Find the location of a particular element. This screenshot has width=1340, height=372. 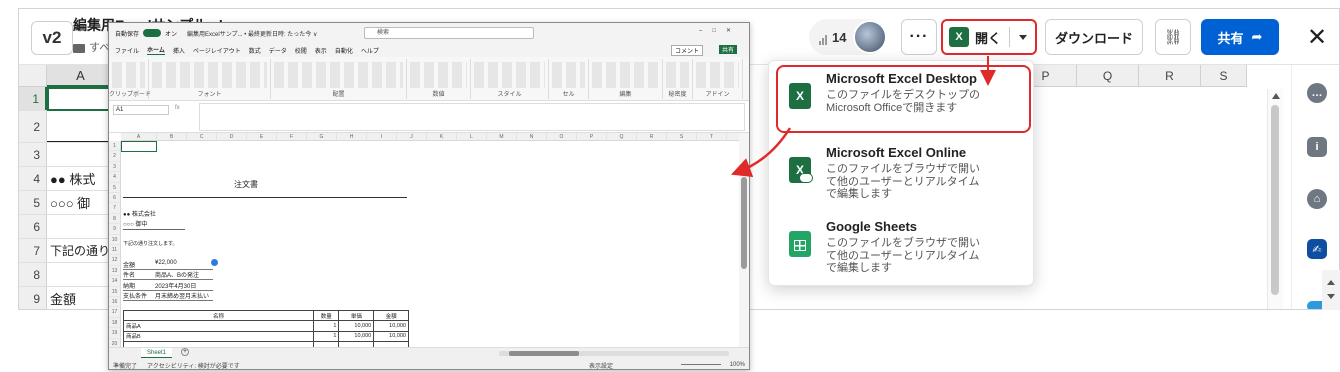

menu-item: データ is located at coordinates (278, 50).